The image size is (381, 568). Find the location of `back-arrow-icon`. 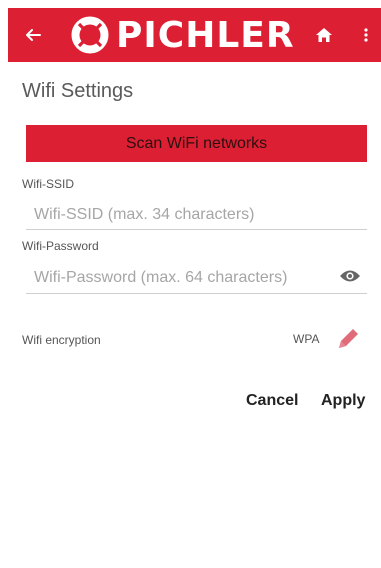

back-arrow-icon is located at coordinates (33, 35).